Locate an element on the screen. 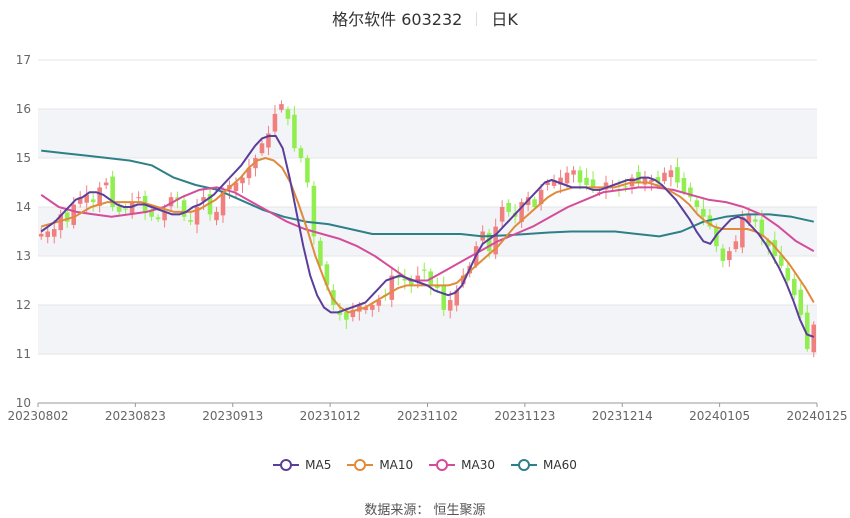  legend: MA5 MA10 MA30 MA60 is located at coordinates (425, 466).